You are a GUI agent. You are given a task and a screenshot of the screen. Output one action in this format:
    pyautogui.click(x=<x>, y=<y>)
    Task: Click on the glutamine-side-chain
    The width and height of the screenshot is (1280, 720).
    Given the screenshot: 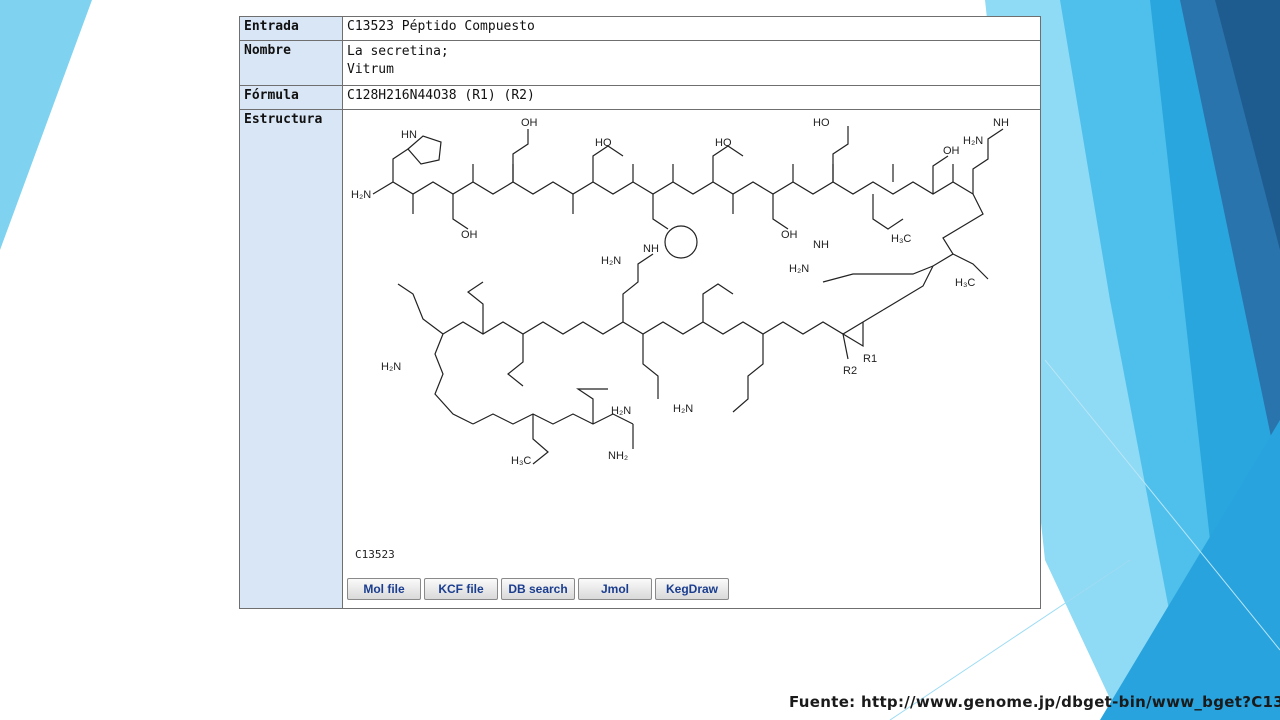 What is the action you would take?
    pyautogui.click(x=650, y=366)
    